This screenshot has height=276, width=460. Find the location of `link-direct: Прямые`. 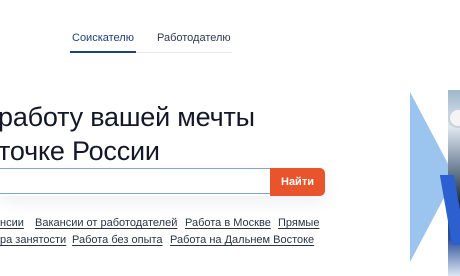

link-direct: Прямые is located at coordinates (298, 223).